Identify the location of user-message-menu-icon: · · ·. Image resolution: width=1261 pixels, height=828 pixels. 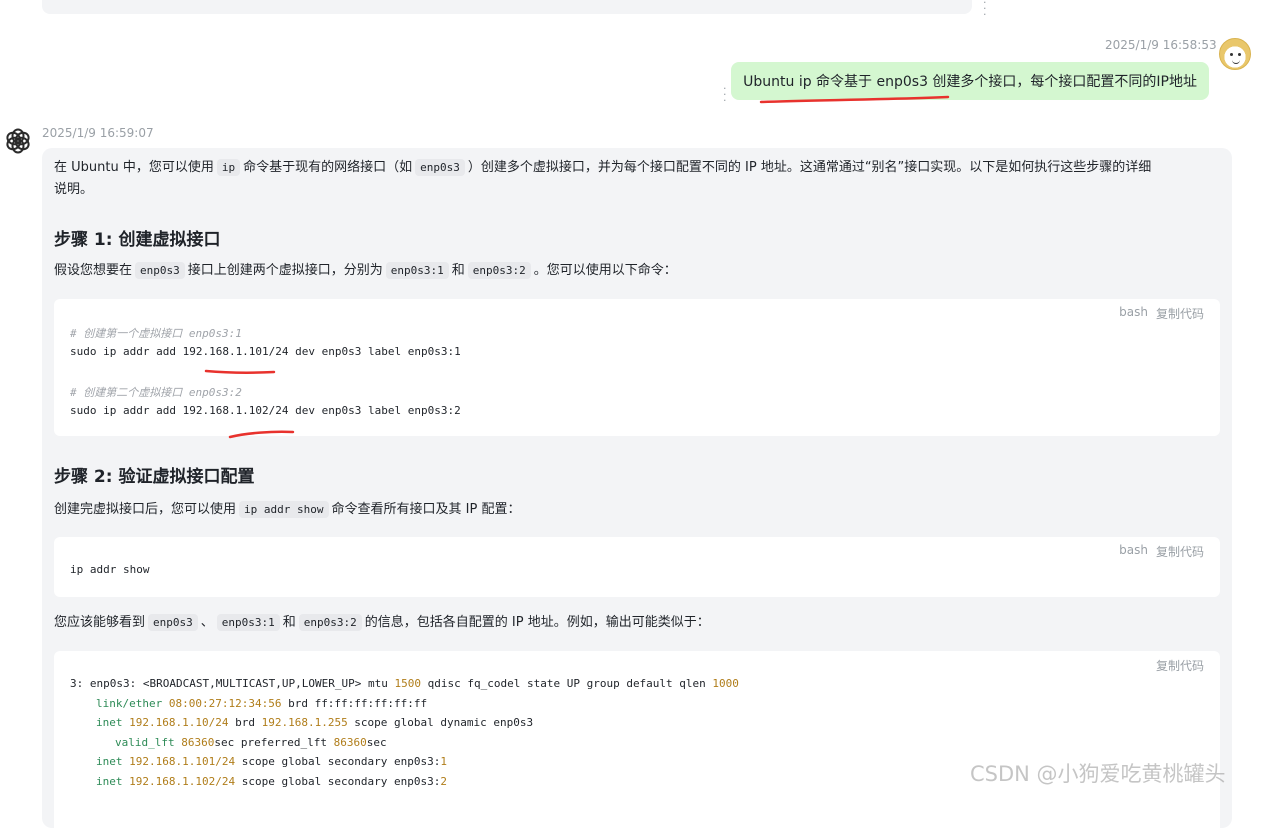
(725, 94).